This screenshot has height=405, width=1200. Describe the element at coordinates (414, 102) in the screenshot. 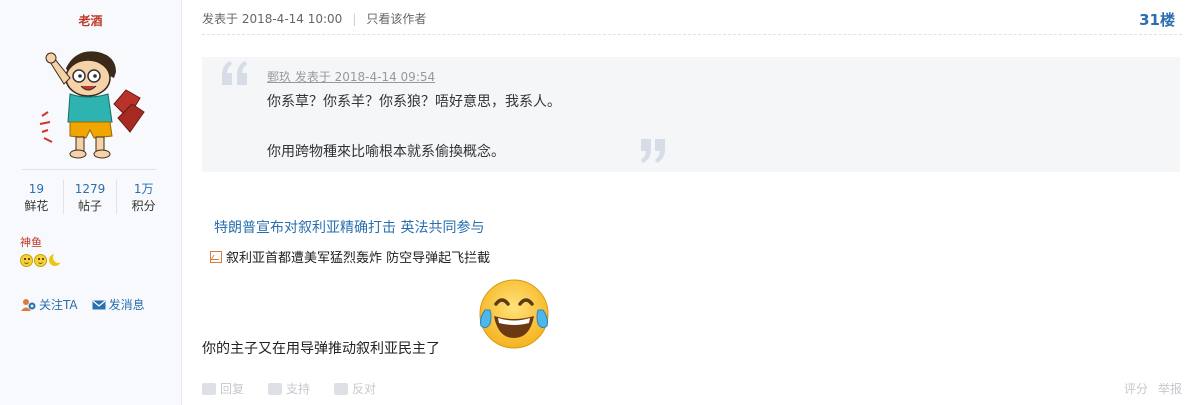

I see `quote-text: 你系草？你系羊？你系狼？唔好意思，我系人。` at that location.